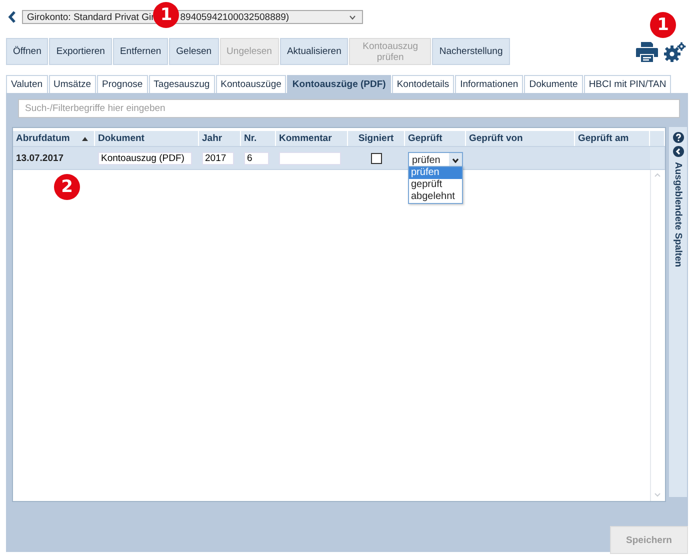 The height and width of the screenshot is (558, 694). I want to click on tab: Informationen, so click(489, 84).